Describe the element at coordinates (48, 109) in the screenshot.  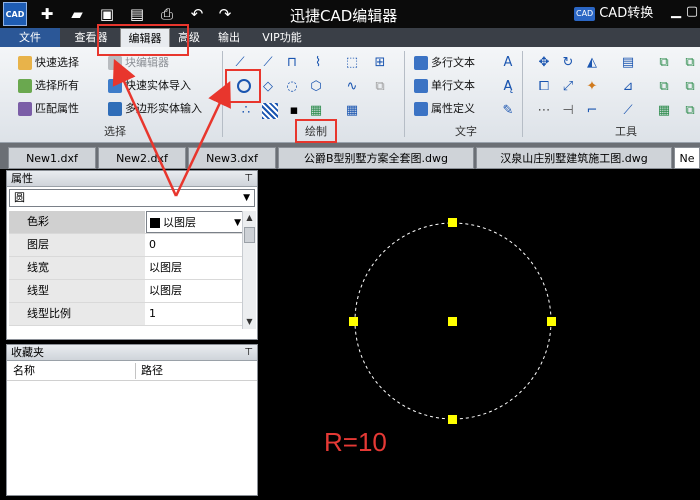
I see `match-properties-button: 匹配属性` at that location.